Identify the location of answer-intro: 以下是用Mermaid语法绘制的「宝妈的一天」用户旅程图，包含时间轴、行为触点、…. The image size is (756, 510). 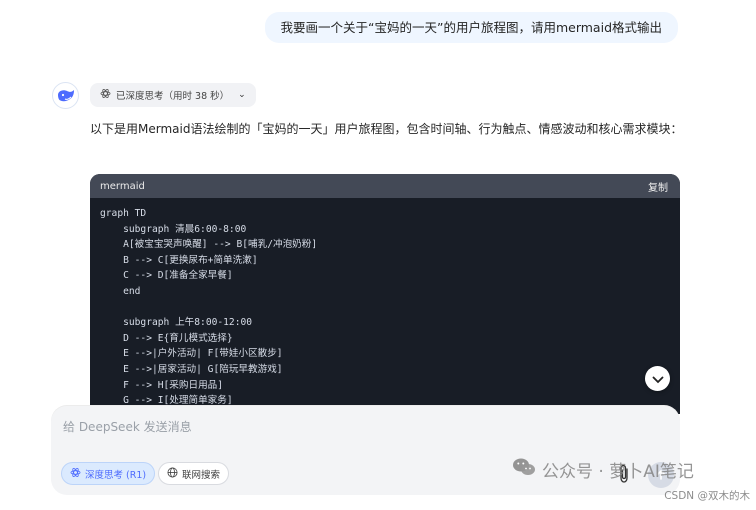
(386, 129).